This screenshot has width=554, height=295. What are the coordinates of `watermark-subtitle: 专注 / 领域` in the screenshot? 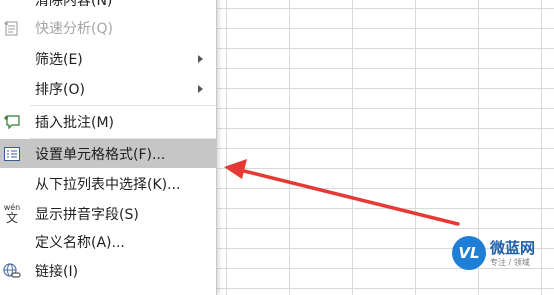 It's located at (510, 262).